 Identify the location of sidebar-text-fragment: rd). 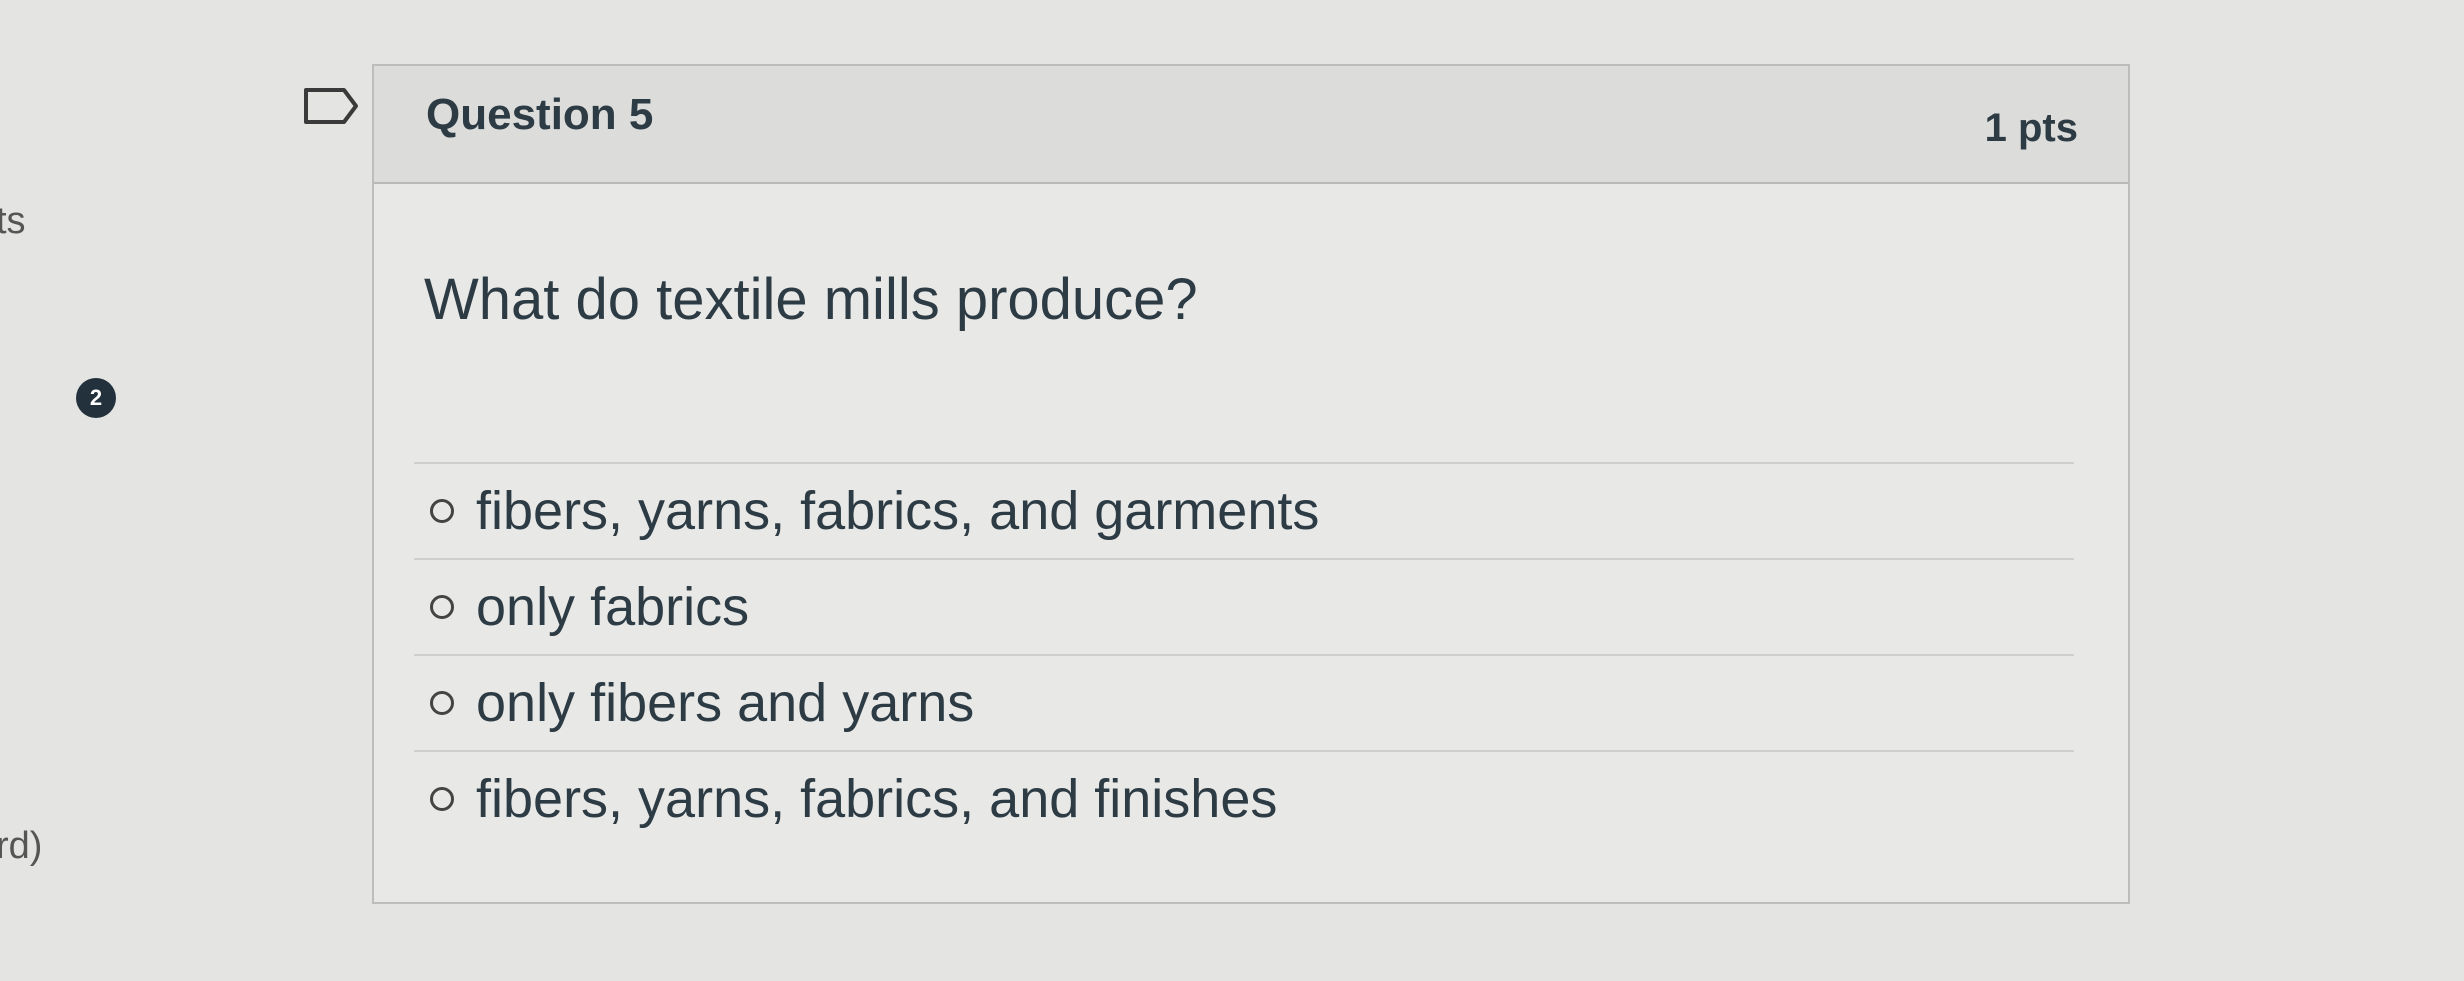
(21, 846).